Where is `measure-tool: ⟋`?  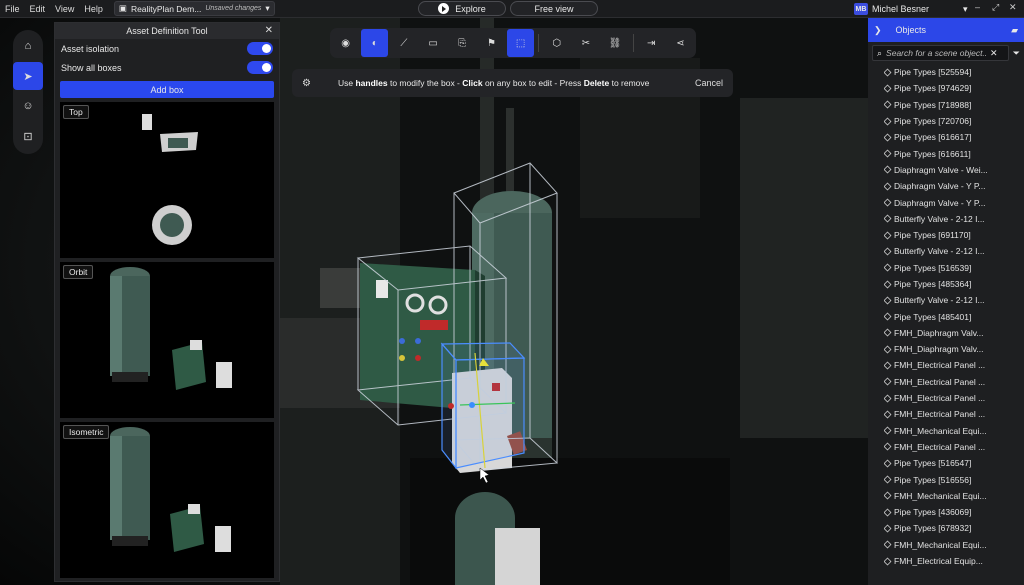 measure-tool: ⟋ is located at coordinates (403, 43).